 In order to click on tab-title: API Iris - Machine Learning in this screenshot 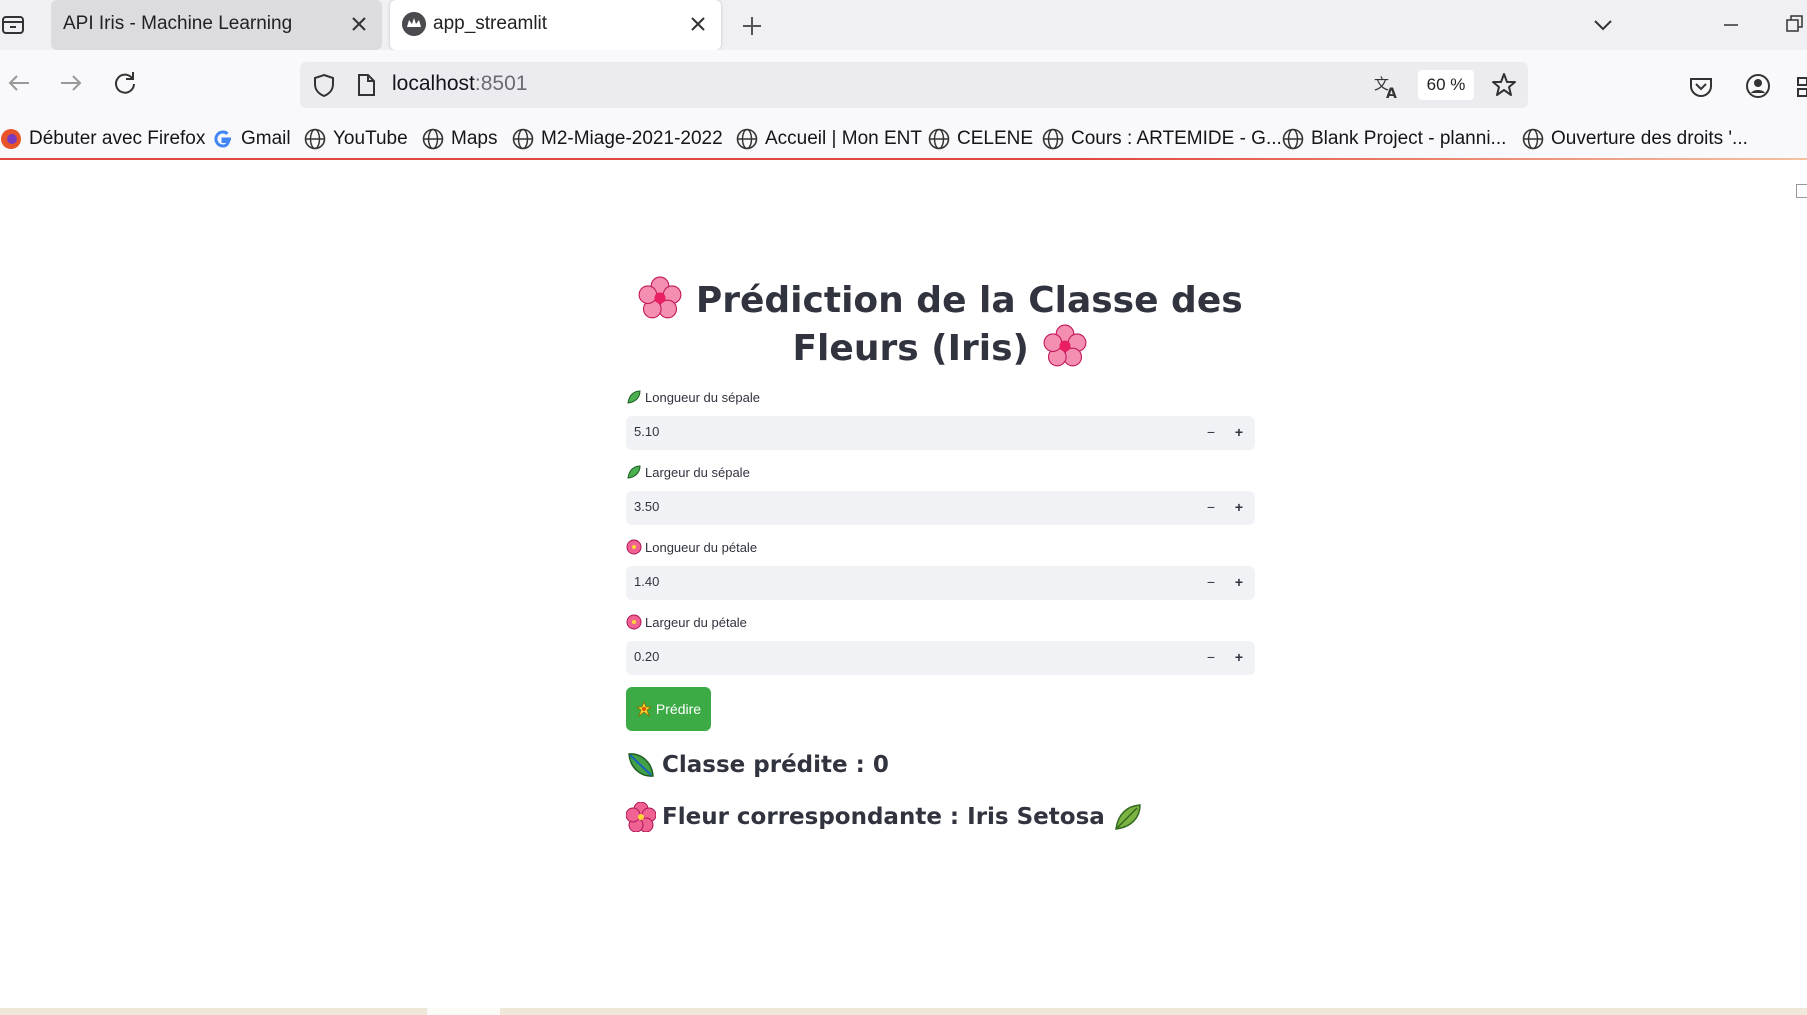, I will do `click(178, 23)`.